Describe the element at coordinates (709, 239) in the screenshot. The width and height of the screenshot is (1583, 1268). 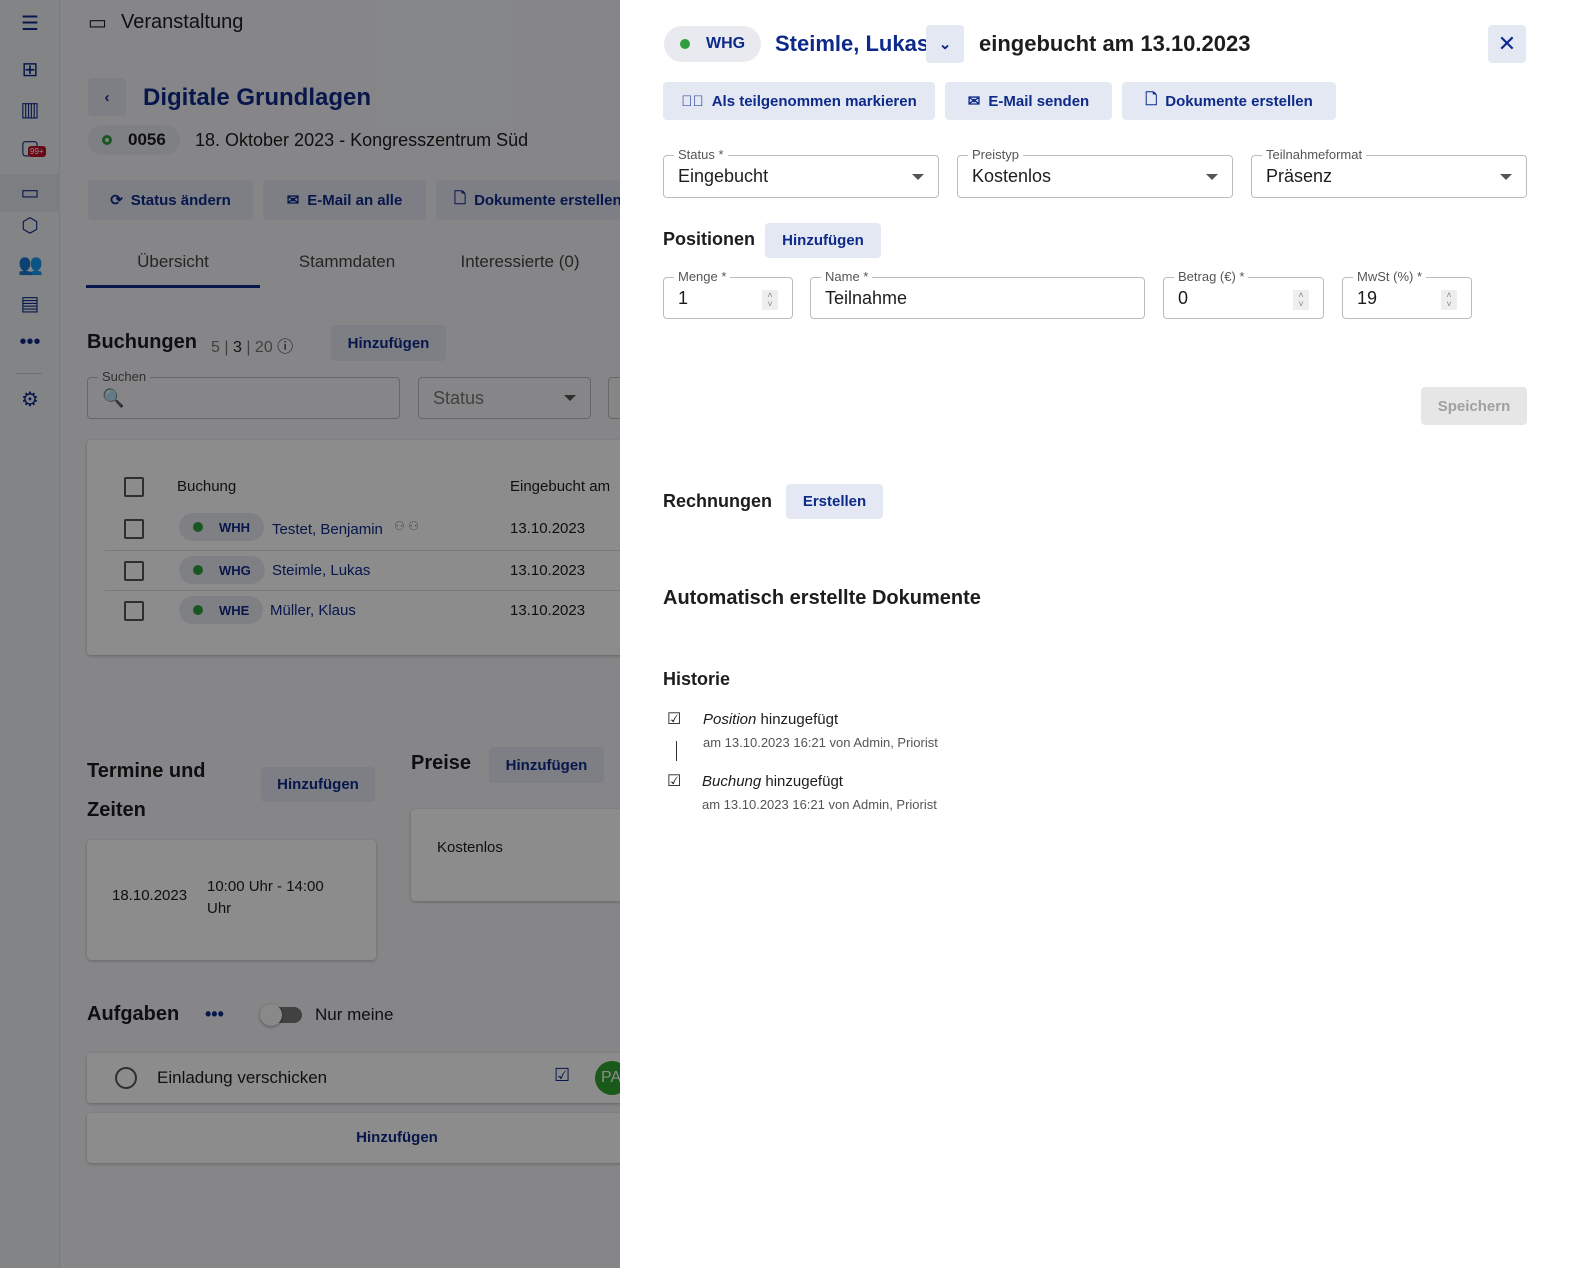
I see `positions-title: Positionen` at that location.